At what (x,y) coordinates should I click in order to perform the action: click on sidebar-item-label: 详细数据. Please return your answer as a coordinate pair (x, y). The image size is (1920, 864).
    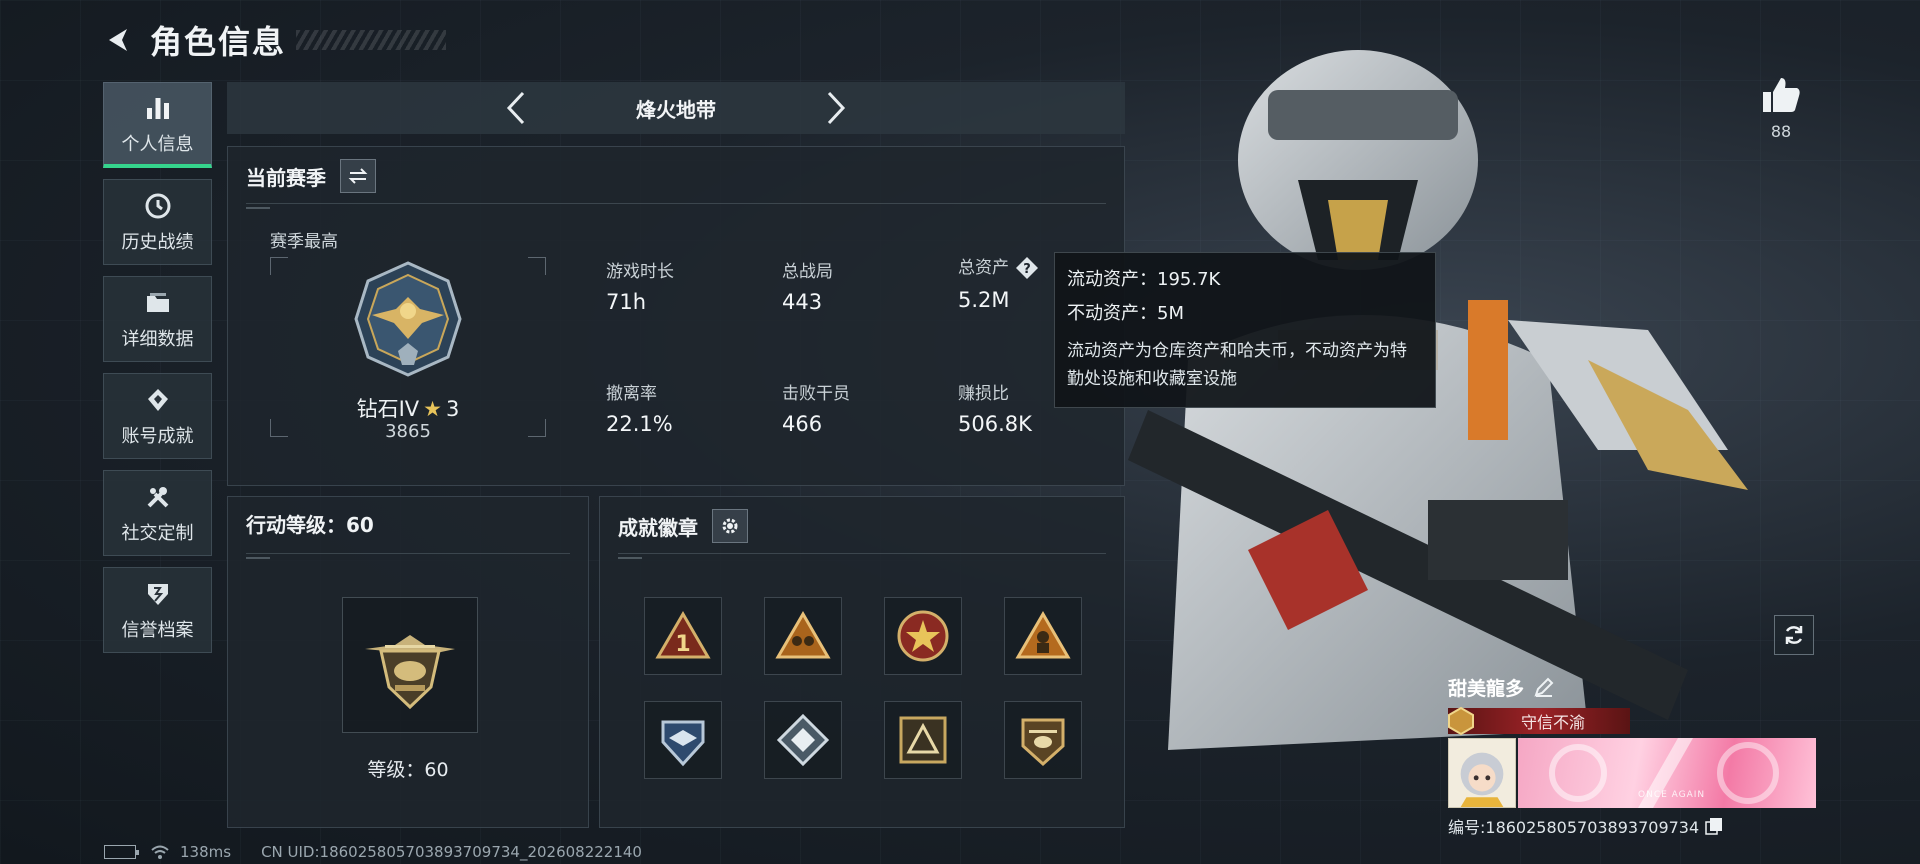
    Looking at the image, I should click on (157, 339).